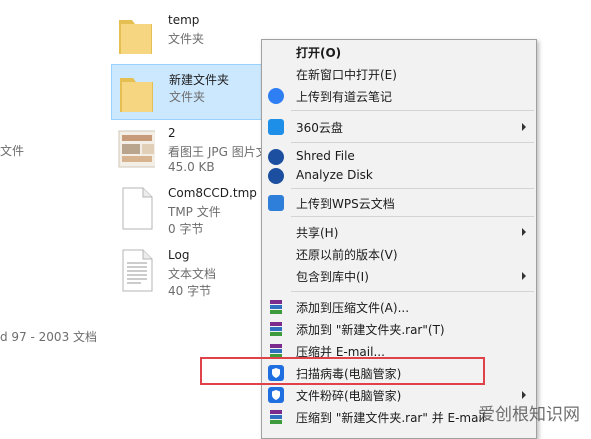 The image size is (591, 439). Describe the element at coordinates (344, 97) in the screenshot. I see `menu-item-label: 上传到有道云笔记` at that location.